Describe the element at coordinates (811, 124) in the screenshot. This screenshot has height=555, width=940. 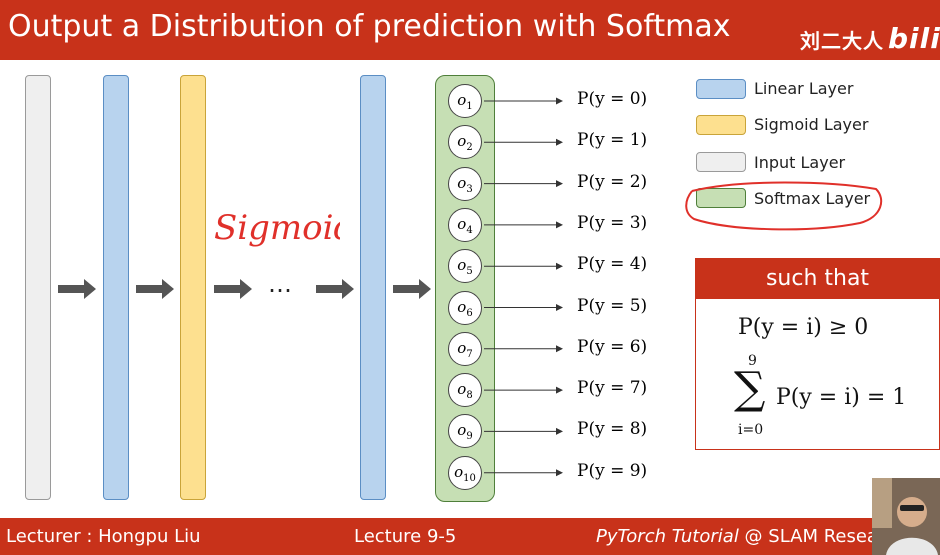
I see `legend-label-sigmoid: Sigmoid Layer` at that location.